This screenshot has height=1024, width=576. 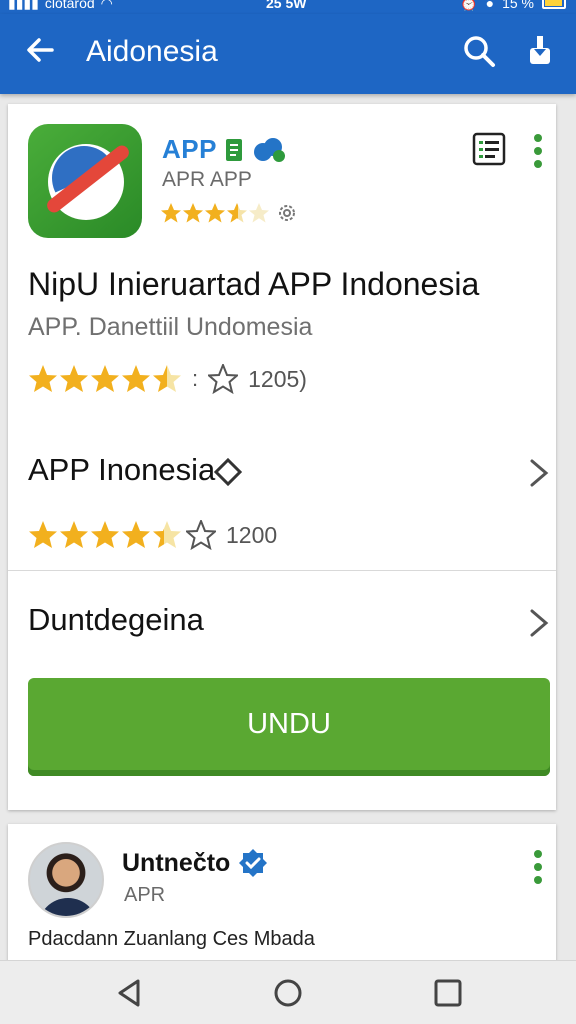 I want to click on status-time: 25 5W, so click(x=286, y=5).